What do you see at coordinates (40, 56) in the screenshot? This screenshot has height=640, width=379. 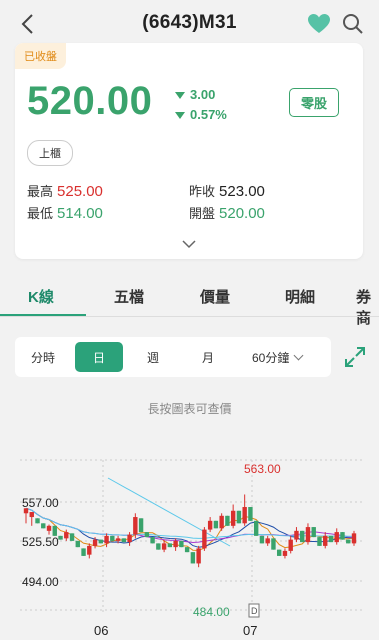 I see `market-closed-badge: 已收盤` at bounding box center [40, 56].